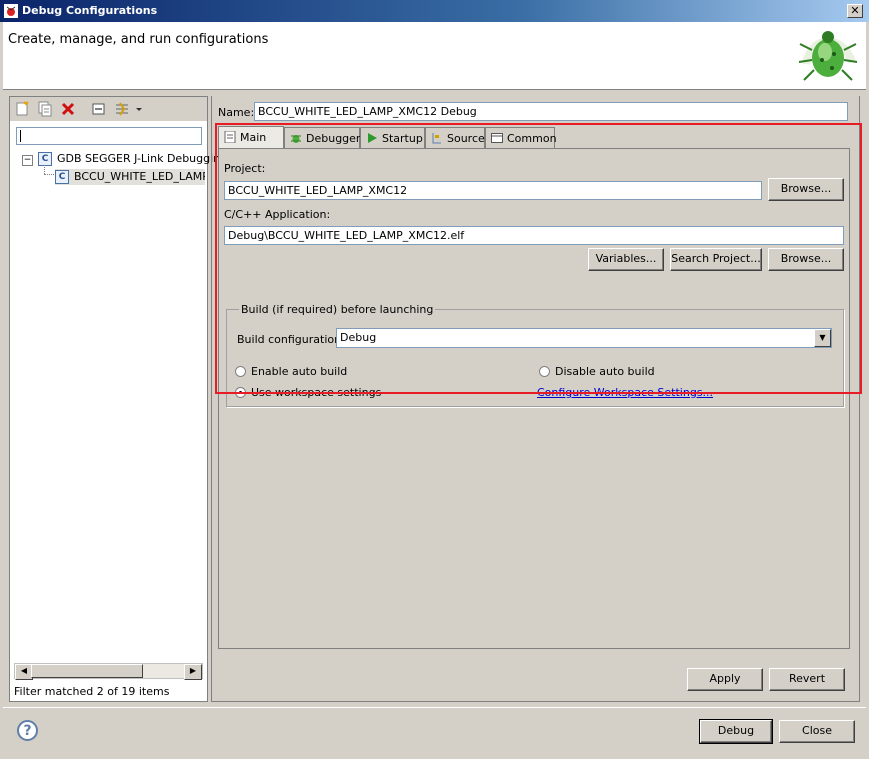  Describe the element at coordinates (92, 691) in the screenshot. I see `filter-status: Filter matched 2 of 19 items` at that location.